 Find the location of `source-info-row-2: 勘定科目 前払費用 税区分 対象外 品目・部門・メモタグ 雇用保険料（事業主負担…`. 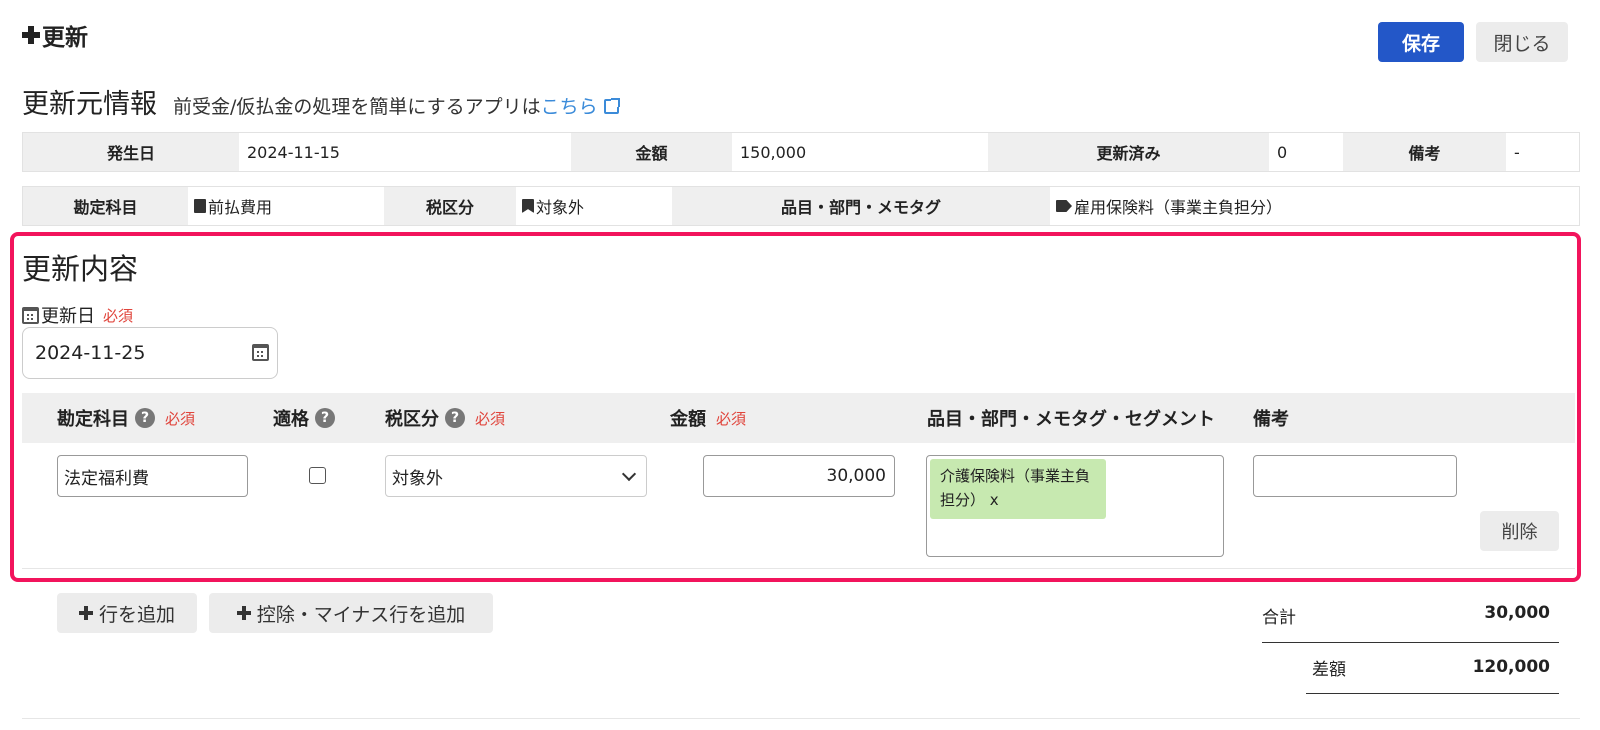

source-info-row-2: 勘定科目 前払費用 税区分 対象外 品目・部門・メモタグ 雇用保険料（事業主負担… is located at coordinates (801, 206).